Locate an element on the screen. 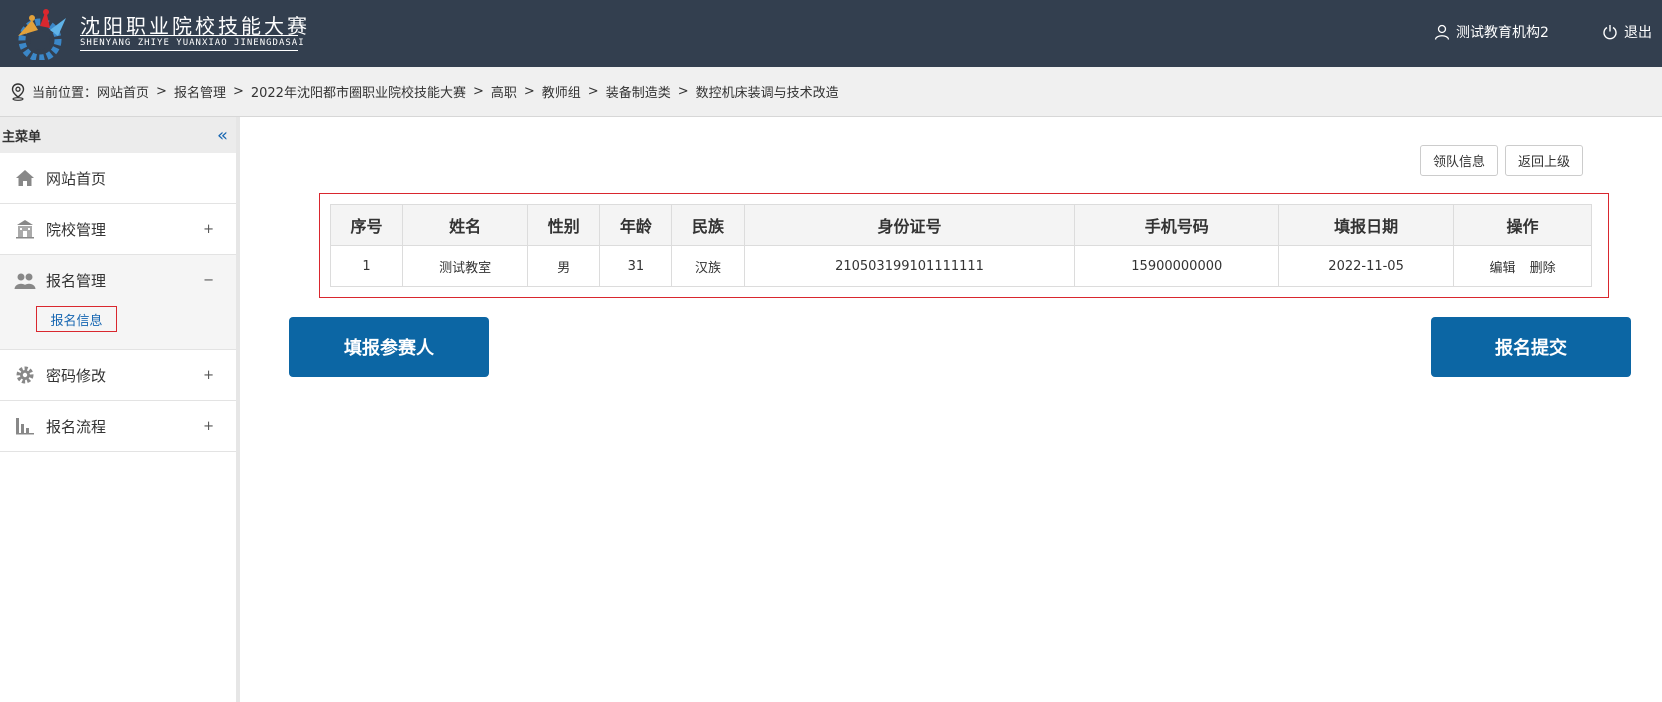 The height and width of the screenshot is (702, 1662). sidebar-item-label: 报名管理 is located at coordinates (76, 281).